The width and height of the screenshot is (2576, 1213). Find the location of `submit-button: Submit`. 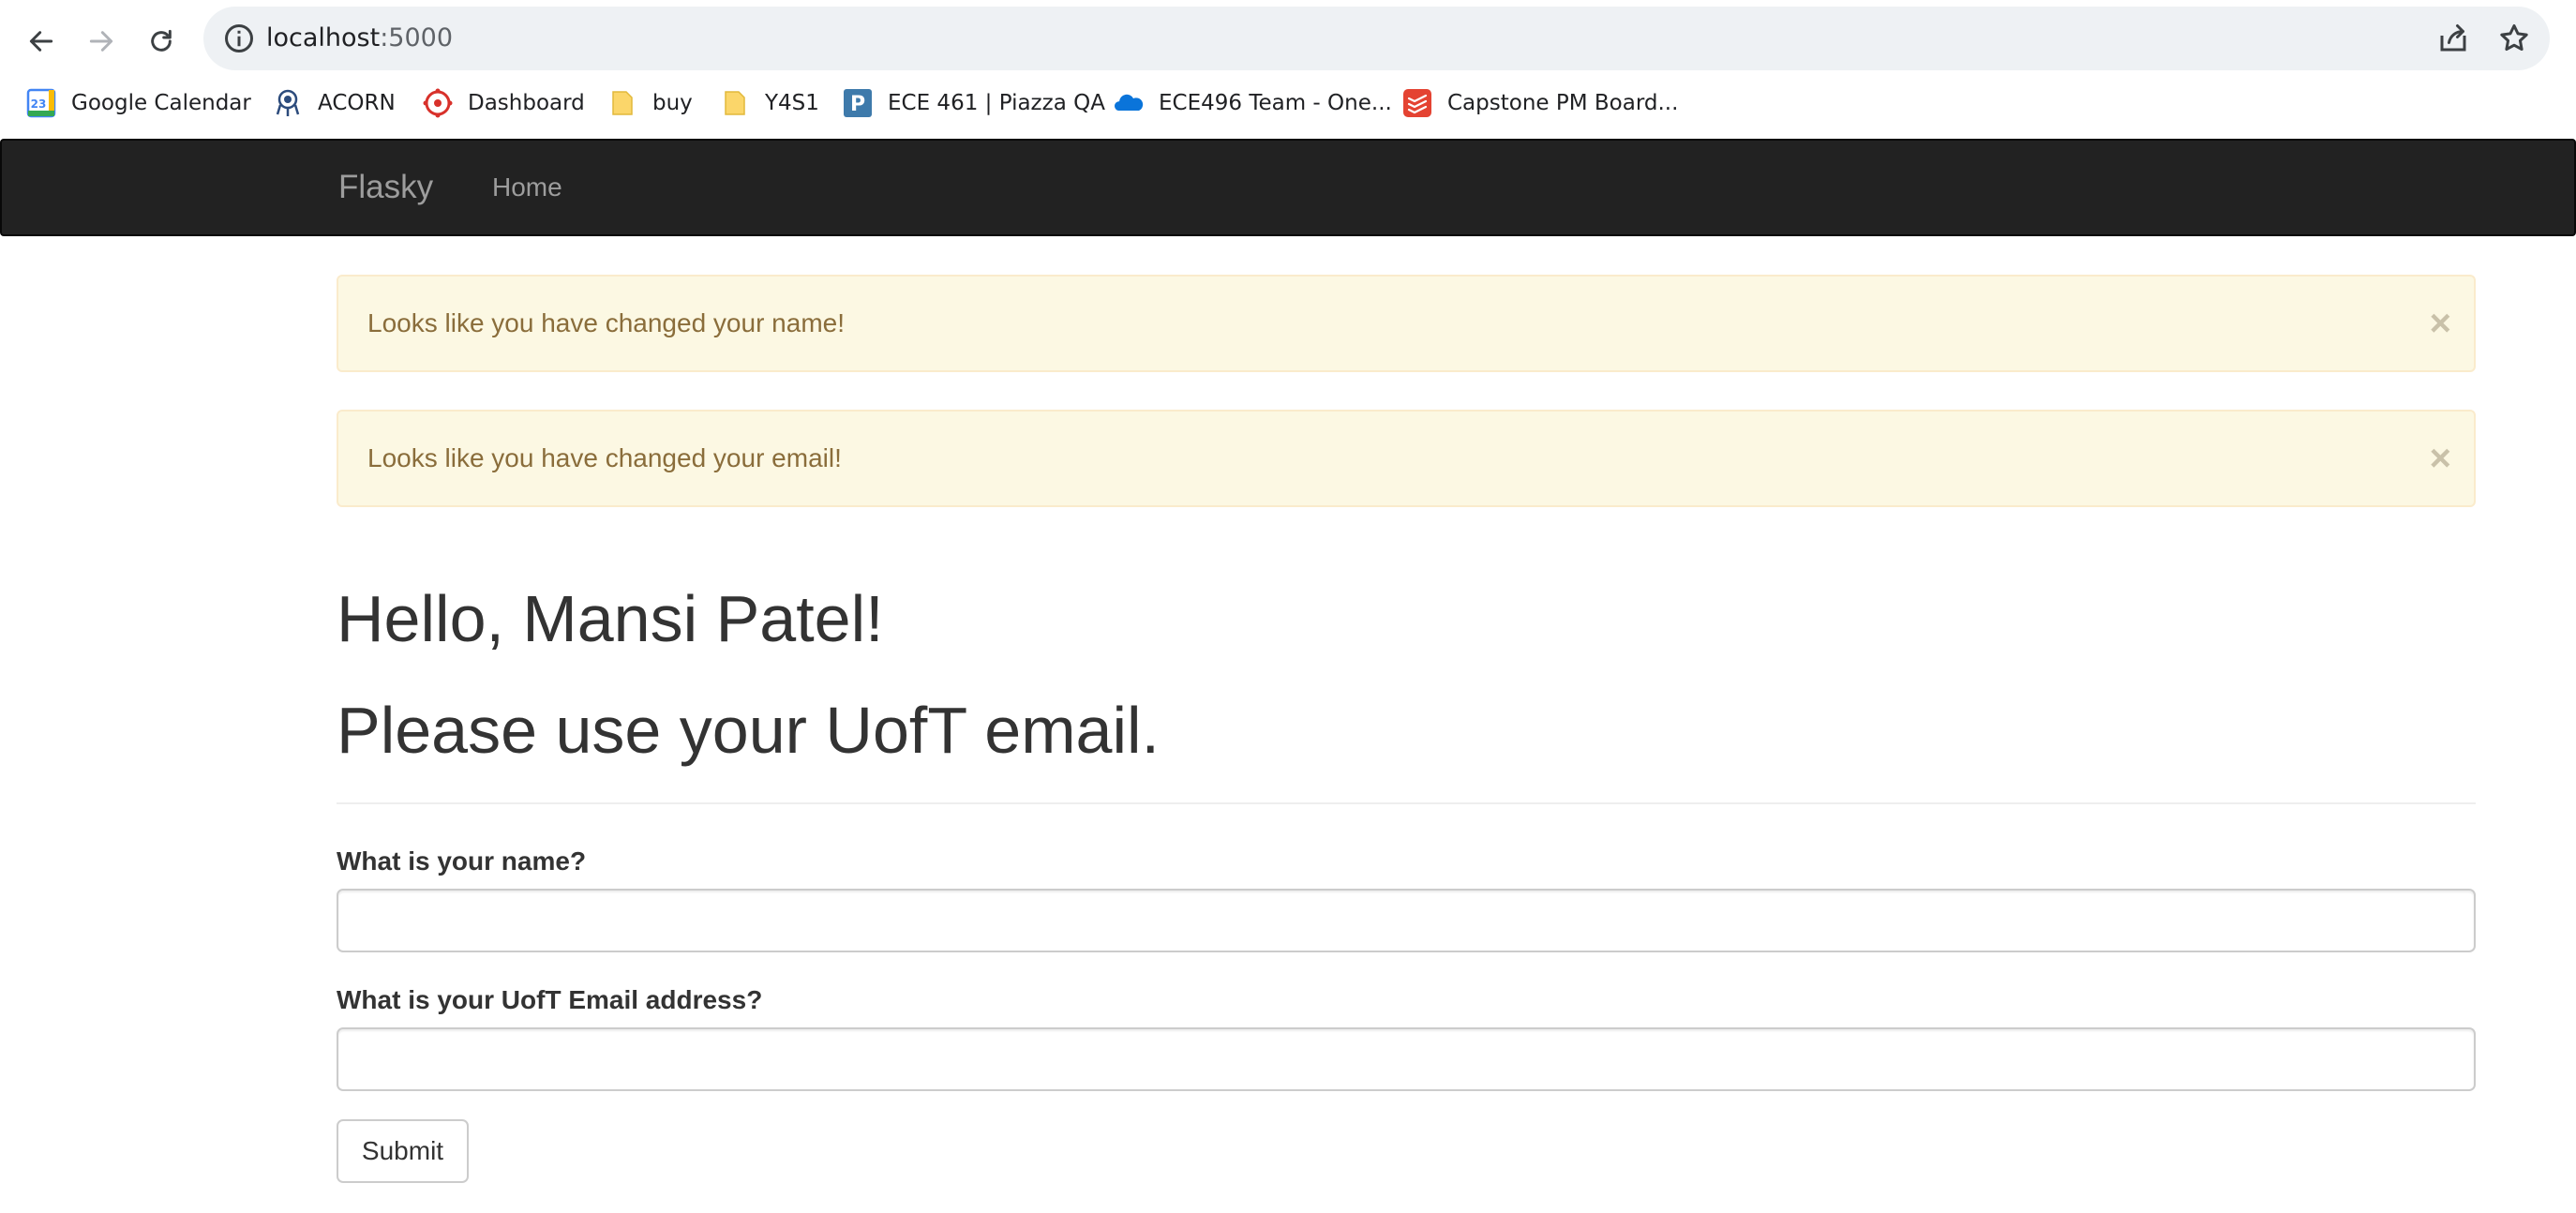

submit-button: Submit is located at coordinates (403, 1151).